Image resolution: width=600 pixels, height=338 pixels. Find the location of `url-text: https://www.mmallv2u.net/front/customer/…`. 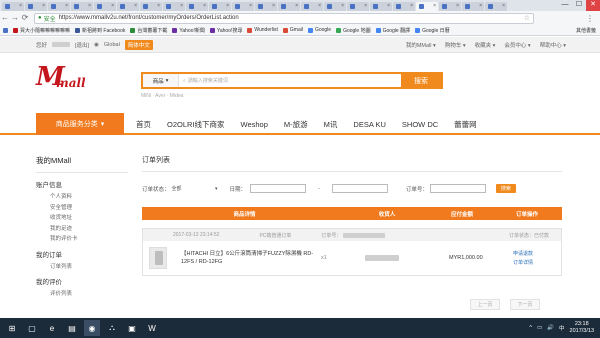

url-text: https://www.mmallv2u.net/front/customer/… is located at coordinates (149, 18).